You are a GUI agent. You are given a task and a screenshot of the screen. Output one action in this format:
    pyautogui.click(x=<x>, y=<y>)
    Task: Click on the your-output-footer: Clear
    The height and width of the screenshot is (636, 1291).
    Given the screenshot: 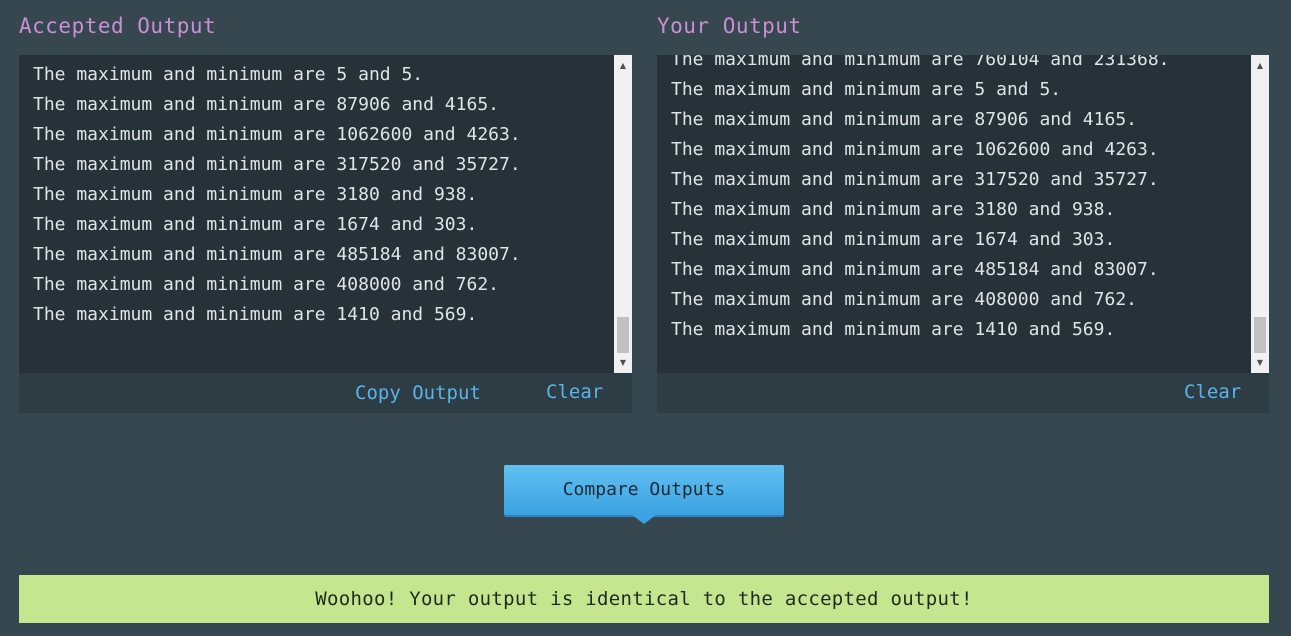 What is the action you would take?
    pyautogui.click(x=963, y=393)
    